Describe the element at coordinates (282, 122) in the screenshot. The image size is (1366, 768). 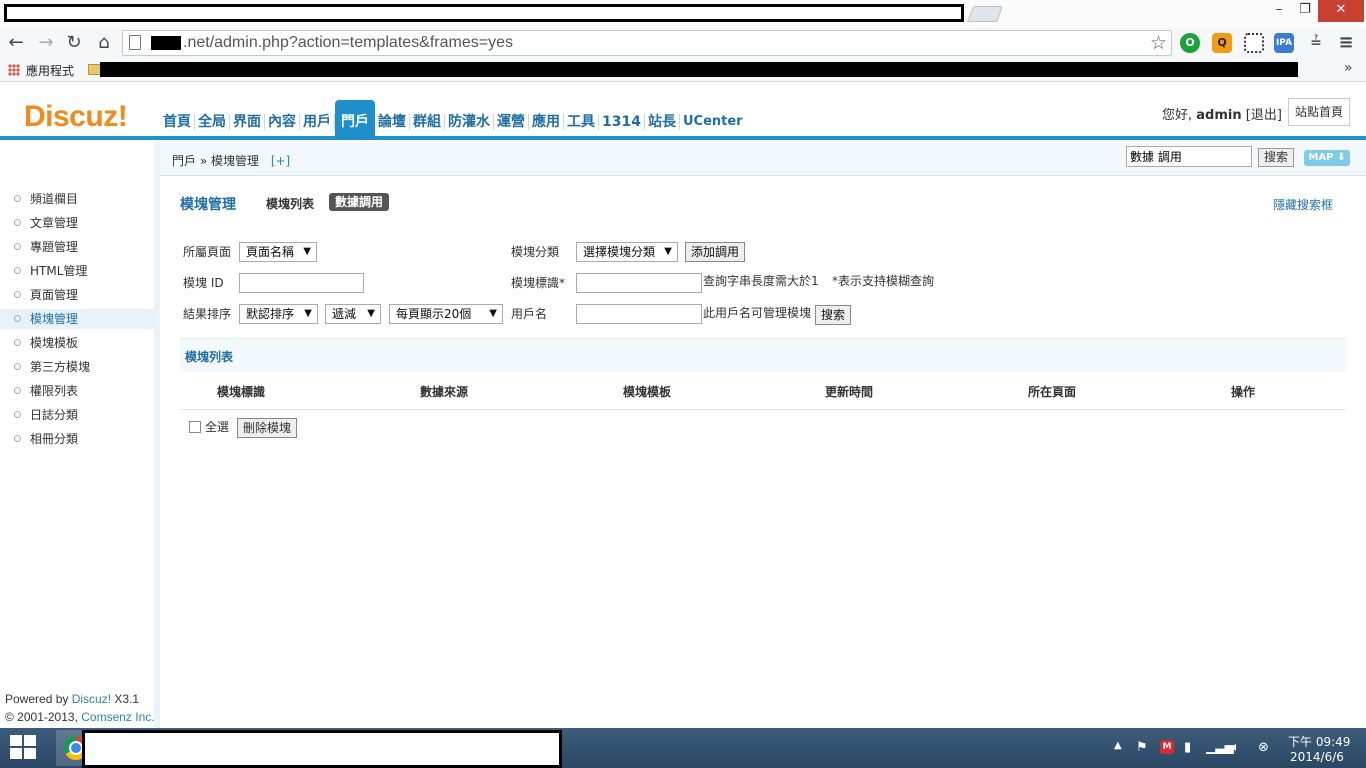
I see `nav-content: 內容` at that location.